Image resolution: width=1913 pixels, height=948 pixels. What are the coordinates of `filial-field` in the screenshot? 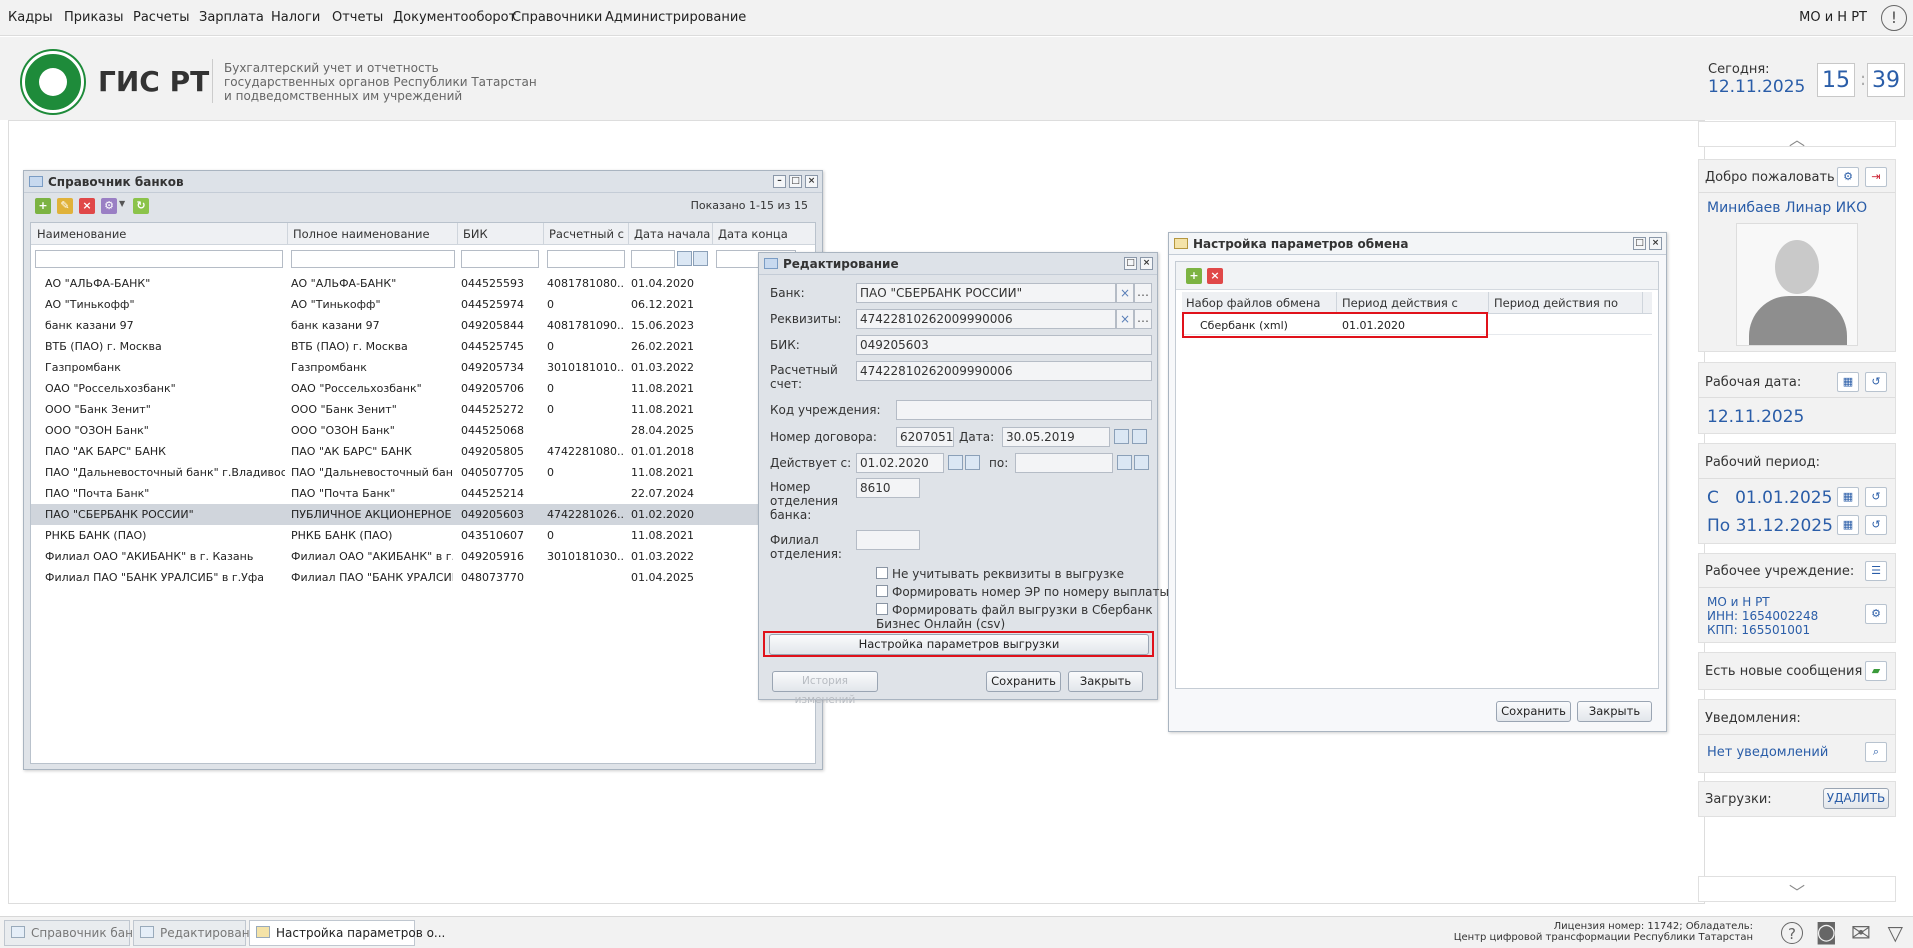 It's located at (888, 540).